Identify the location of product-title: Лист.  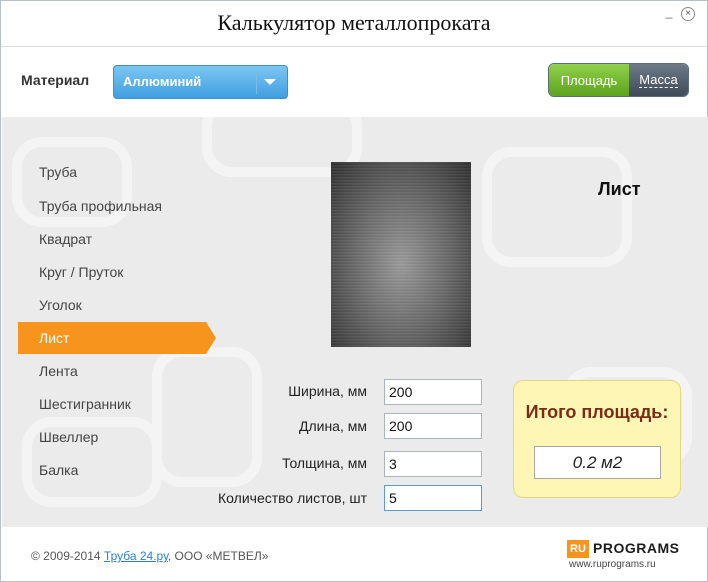
(619, 189).